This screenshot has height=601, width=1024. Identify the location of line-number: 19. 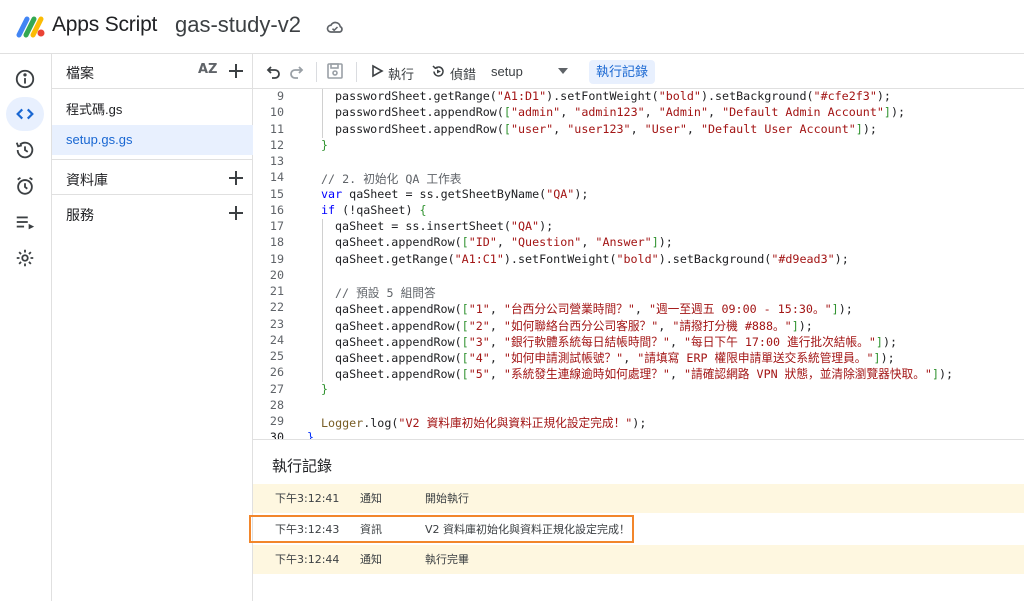
(276, 258).